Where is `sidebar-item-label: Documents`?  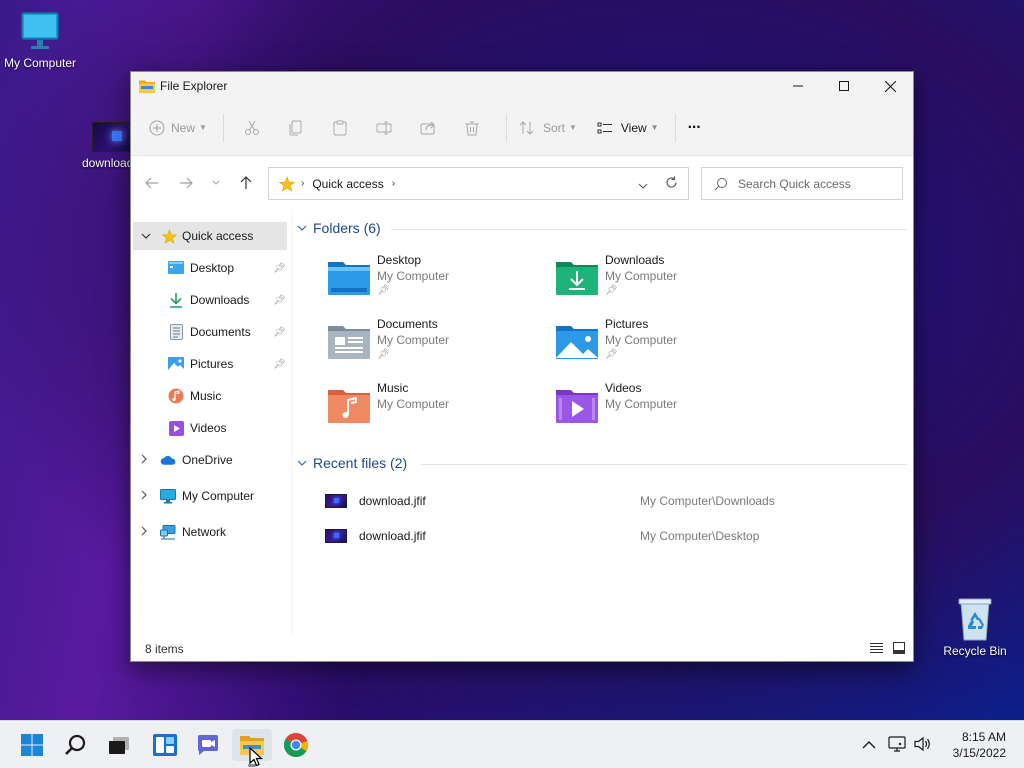 sidebar-item-label: Documents is located at coordinates (220, 332).